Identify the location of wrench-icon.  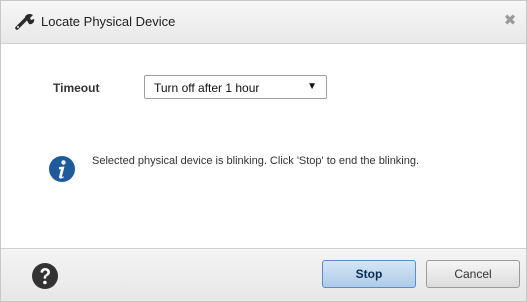
(25, 21).